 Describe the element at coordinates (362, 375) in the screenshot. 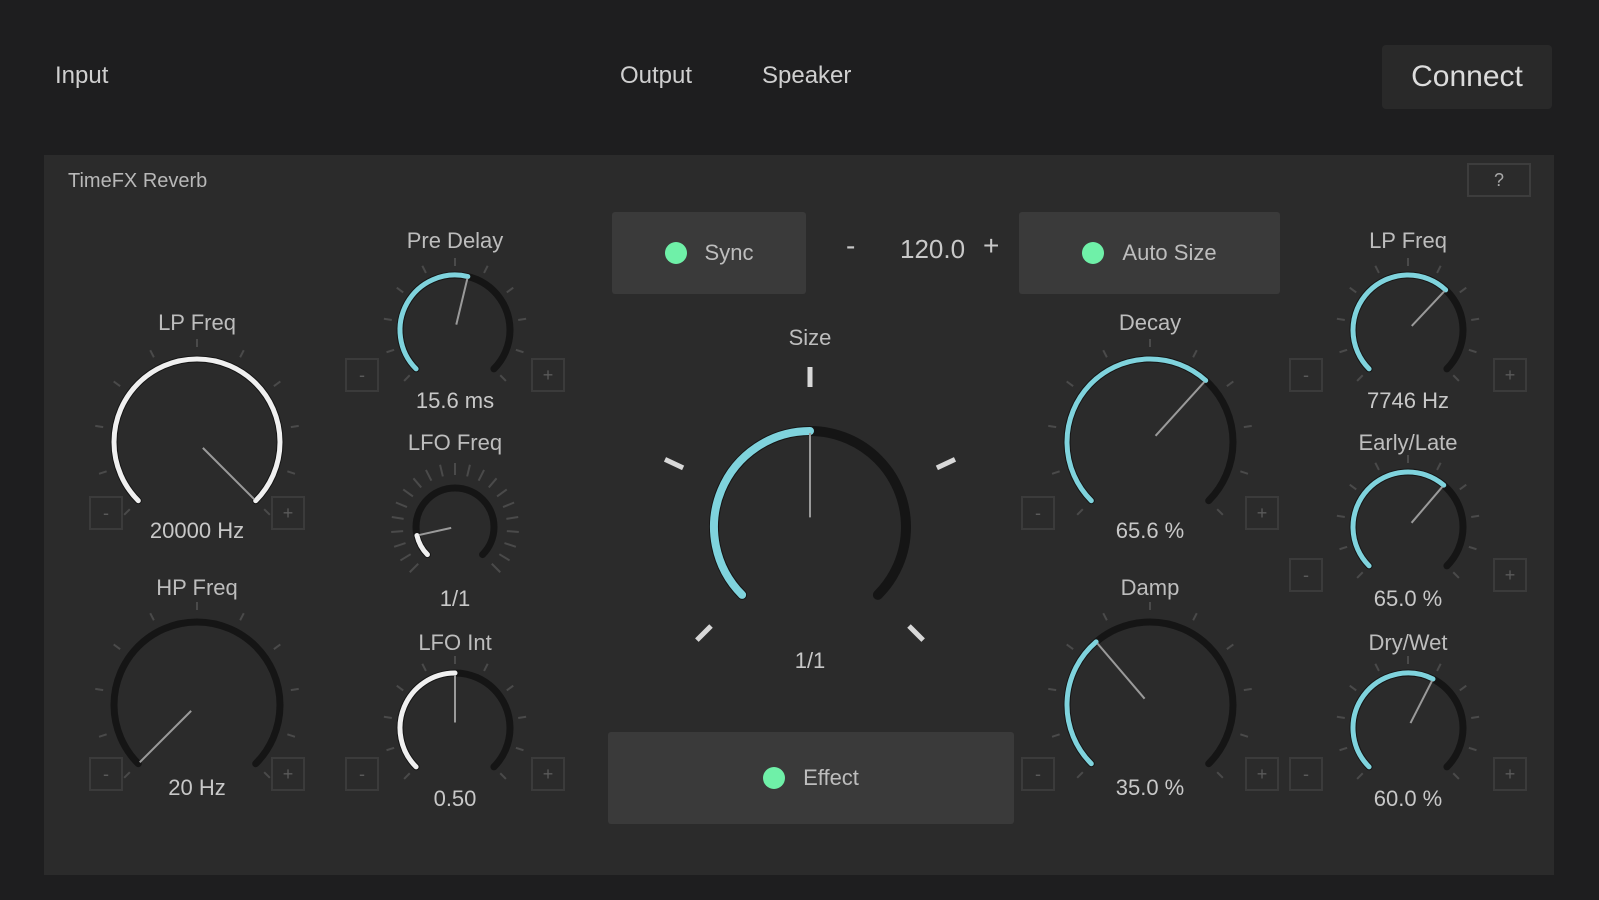

I see `pre-delay-decrement-button: -` at that location.